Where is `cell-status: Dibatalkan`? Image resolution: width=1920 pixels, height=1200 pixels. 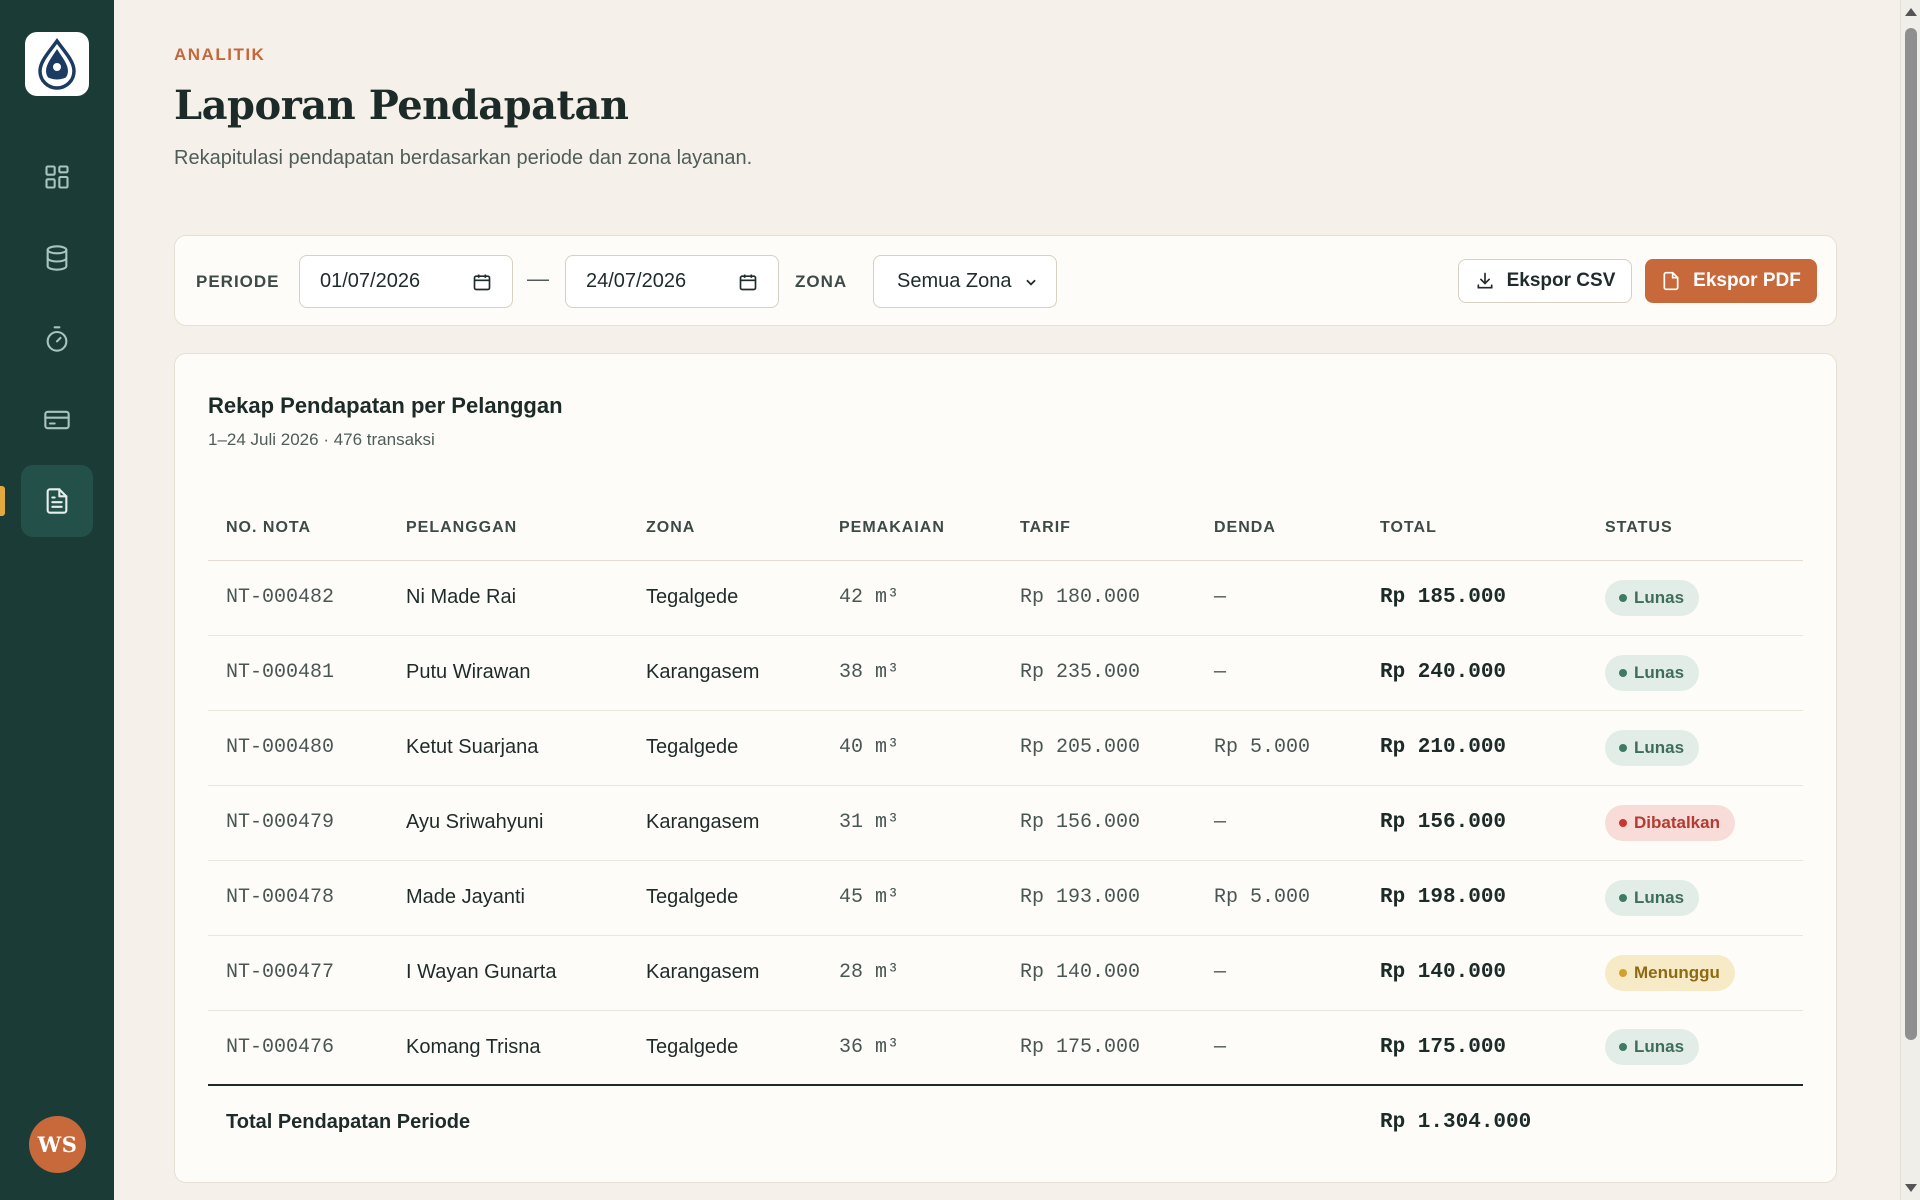 cell-status: Dibatalkan is located at coordinates (1695, 823).